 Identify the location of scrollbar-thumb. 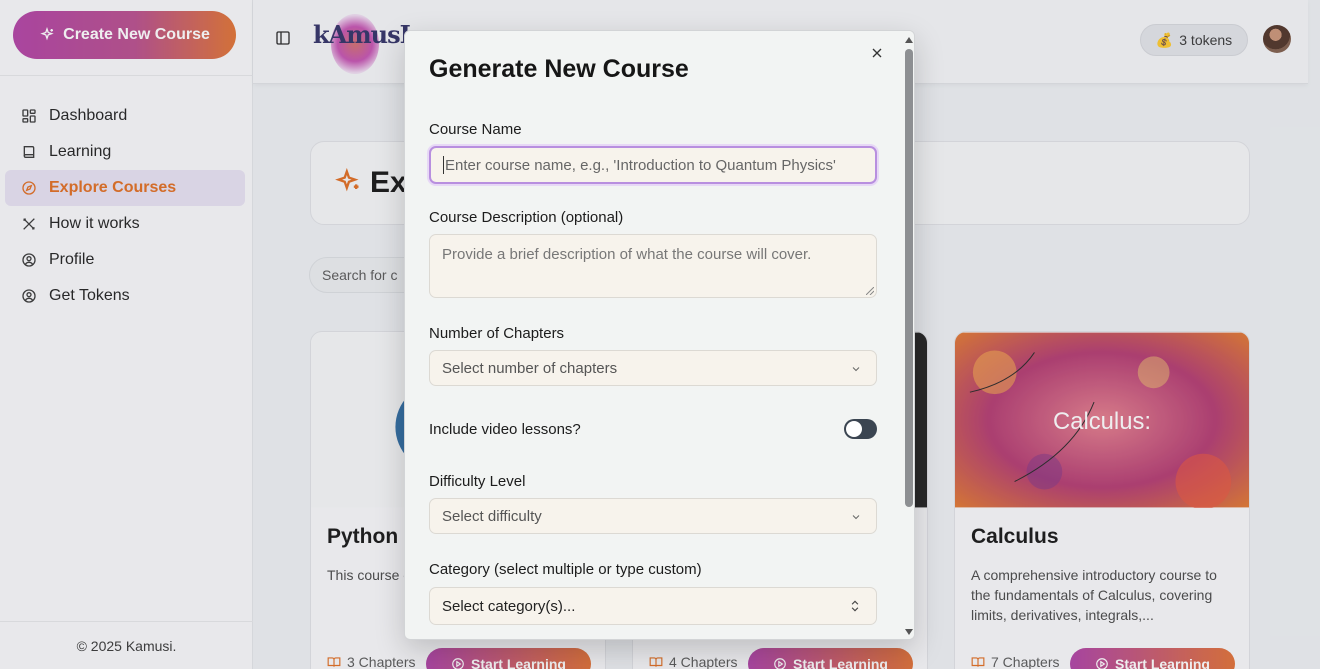
(909, 278).